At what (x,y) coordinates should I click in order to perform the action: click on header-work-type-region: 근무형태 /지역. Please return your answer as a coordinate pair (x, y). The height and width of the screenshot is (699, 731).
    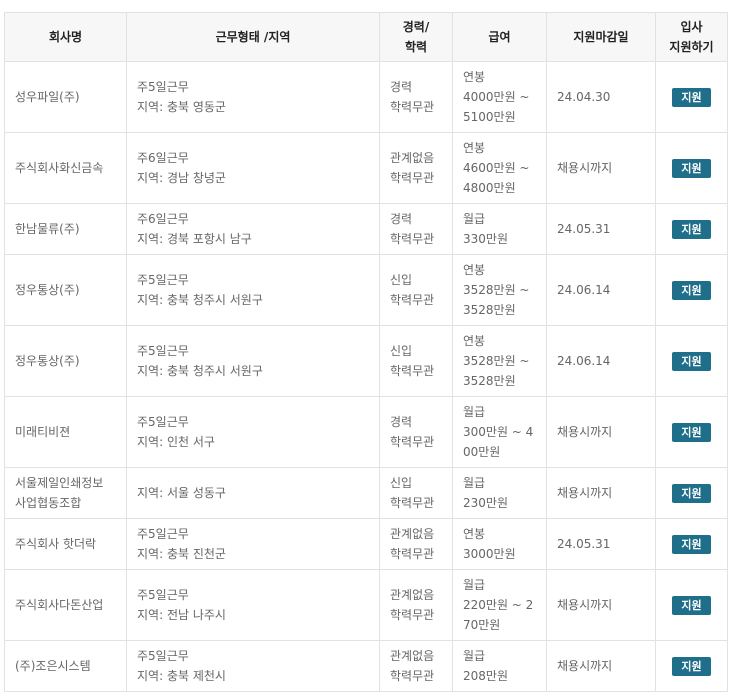
    Looking at the image, I should click on (253, 37).